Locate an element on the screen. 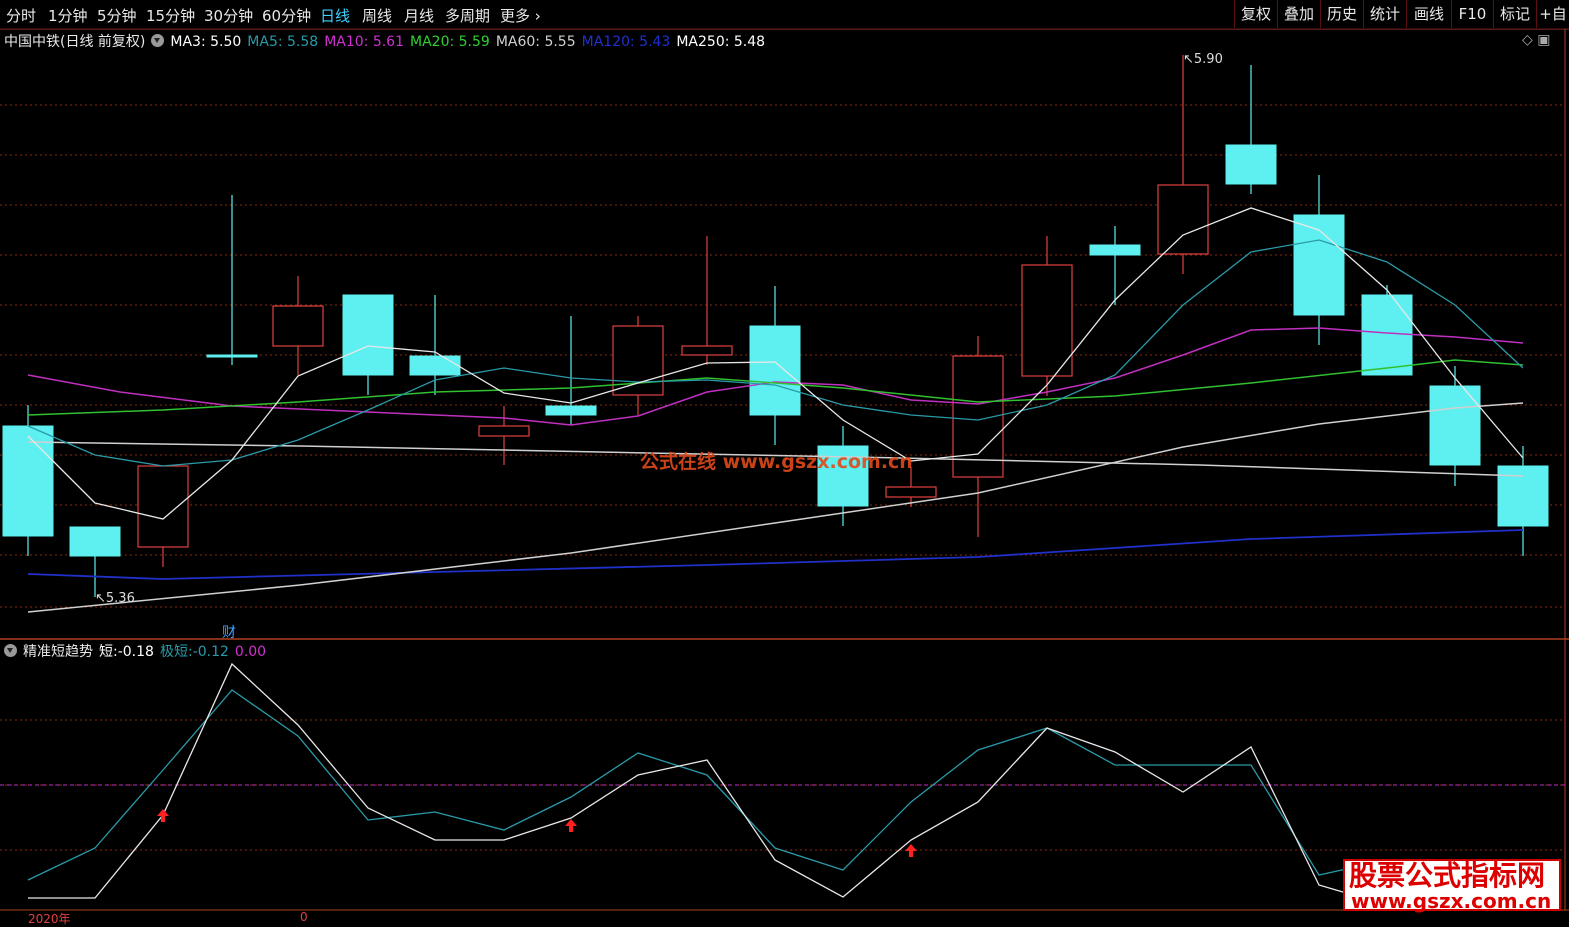 The height and width of the screenshot is (927, 1569). watermark: 公式在线 www.gszx.com.cn is located at coordinates (776, 462).